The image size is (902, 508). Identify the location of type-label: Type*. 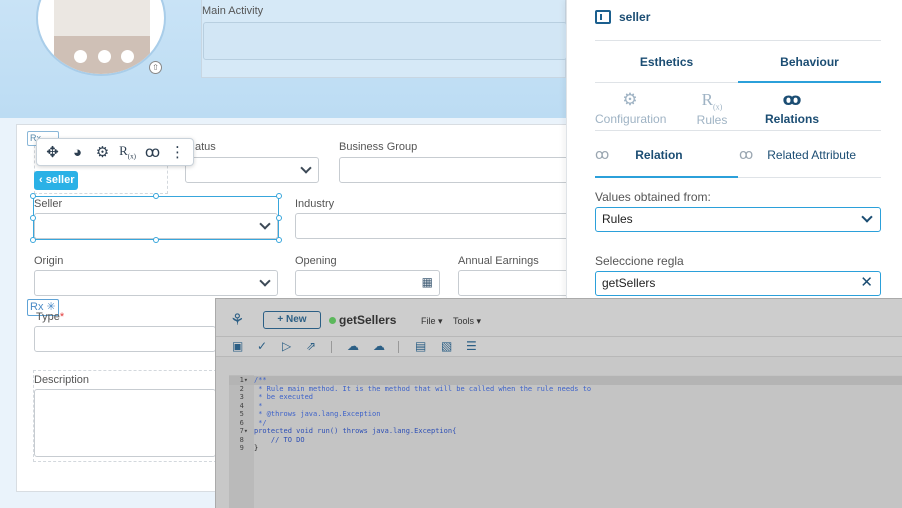
(50, 317).